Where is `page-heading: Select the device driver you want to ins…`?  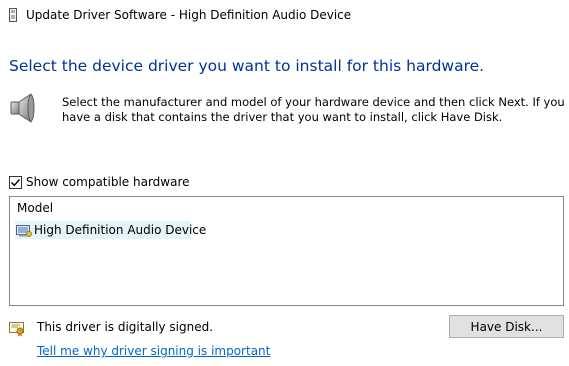
page-heading: Select the device driver you want to ins… is located at coordinates (247, 66).